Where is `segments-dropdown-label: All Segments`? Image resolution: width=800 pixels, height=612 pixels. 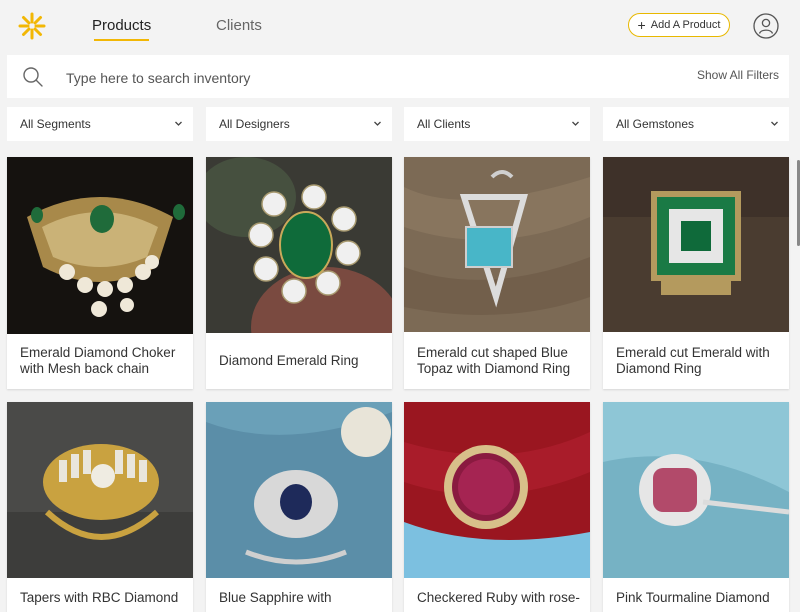 segments-dropdown-label: All Segments is located at coordinates (55, 124).